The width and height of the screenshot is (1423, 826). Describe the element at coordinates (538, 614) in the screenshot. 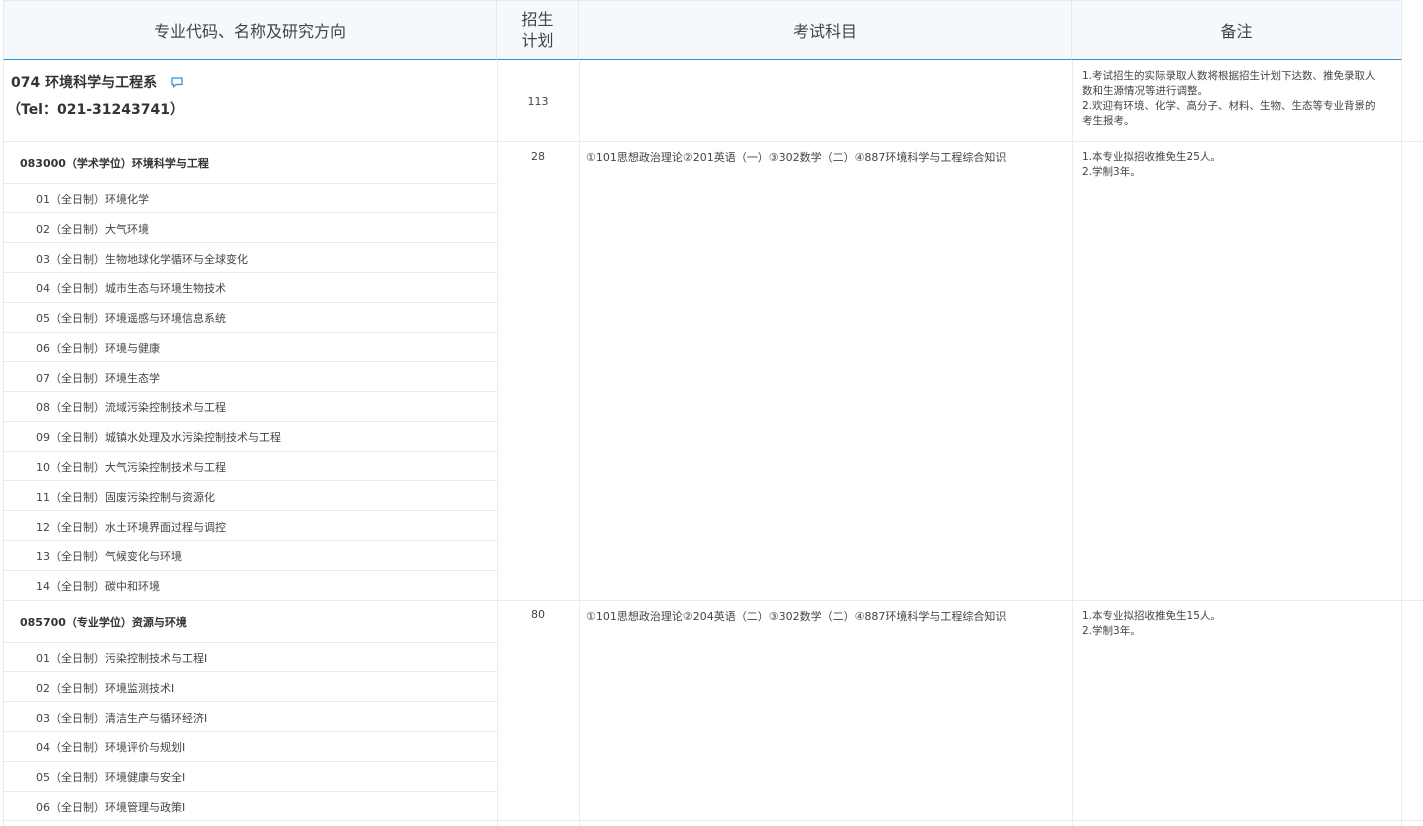

I see `major-plan: 80` at that location.